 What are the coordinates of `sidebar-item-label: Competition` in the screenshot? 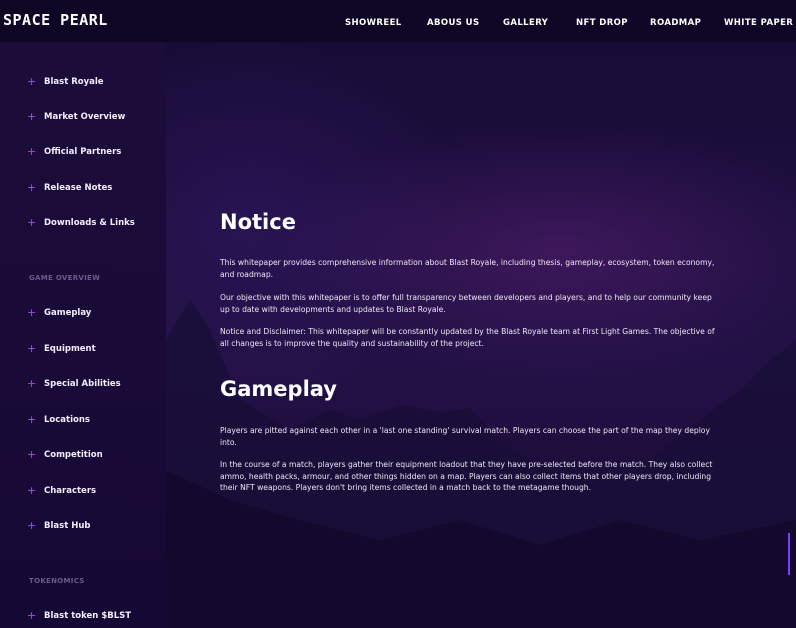 It's located at (73, 455).